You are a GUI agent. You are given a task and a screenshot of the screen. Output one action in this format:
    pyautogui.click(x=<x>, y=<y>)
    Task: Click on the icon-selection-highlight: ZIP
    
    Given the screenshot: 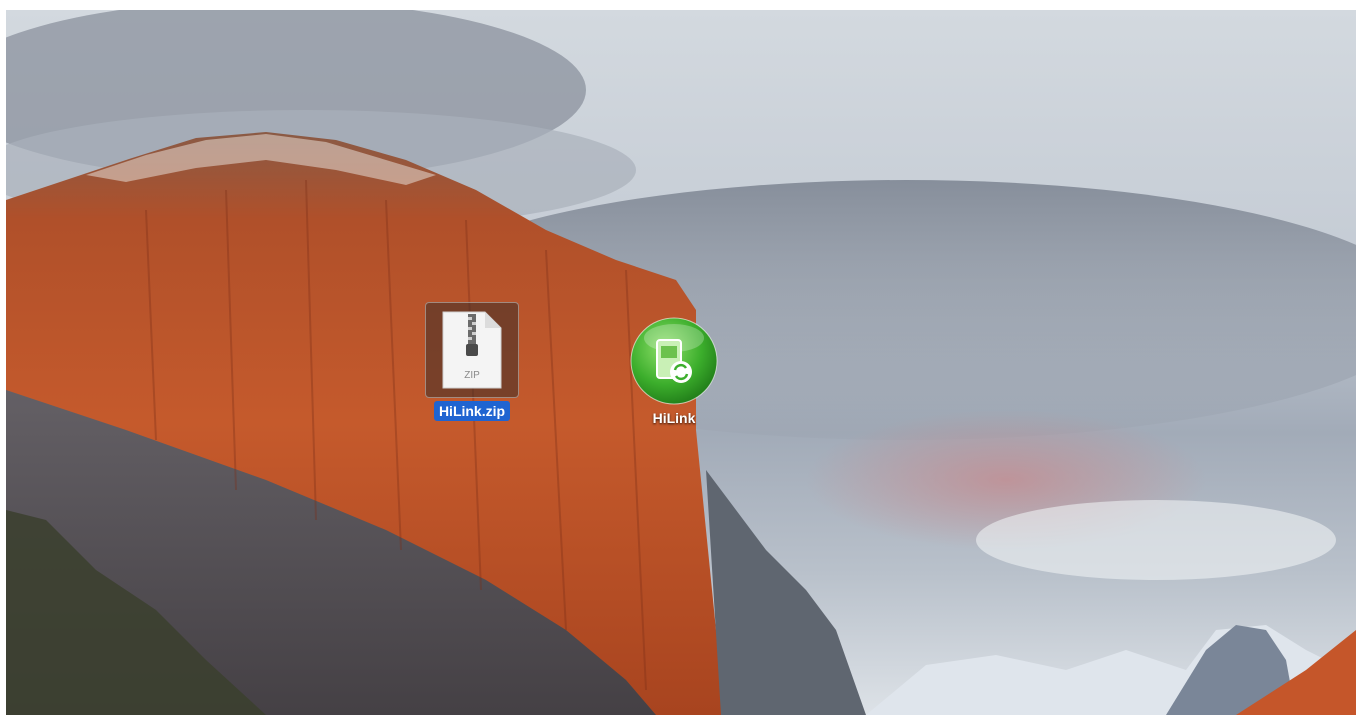 What is the action you would take?
    pyautogui.click(x=472, y=350)
    